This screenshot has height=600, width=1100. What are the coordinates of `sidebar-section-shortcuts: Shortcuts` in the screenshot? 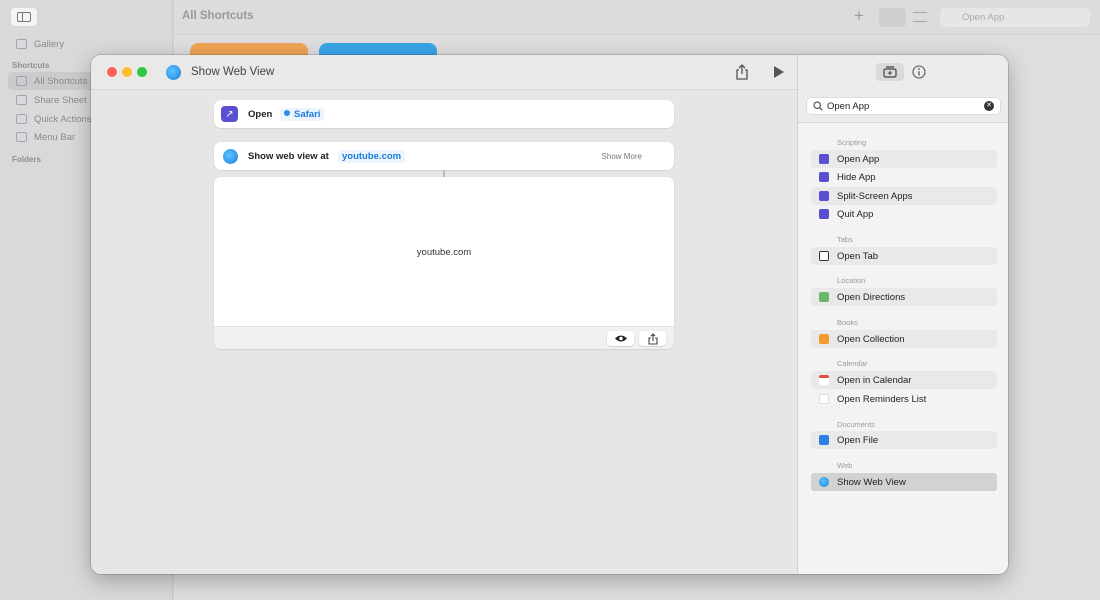 It's located at (31, 65).